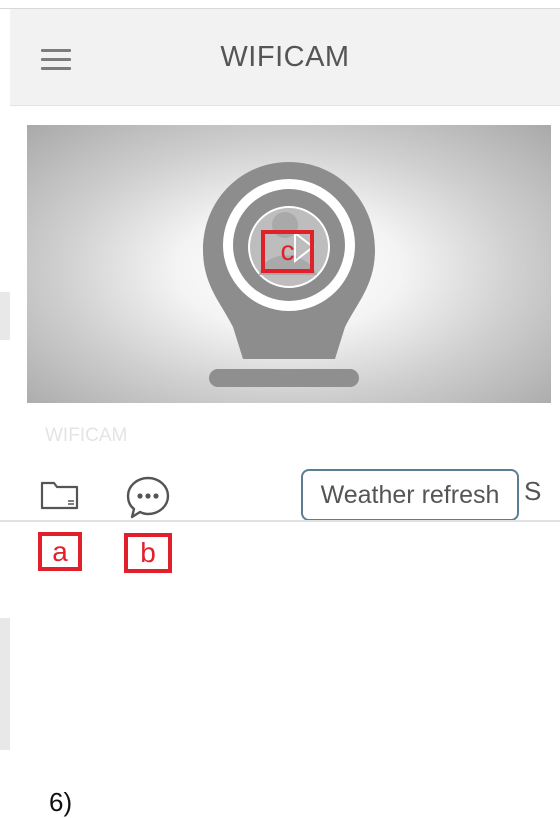 The image size is (560, 818). Describe the element at coordinates (280, 4) in the screenshot. I see `status-strip` at that location.